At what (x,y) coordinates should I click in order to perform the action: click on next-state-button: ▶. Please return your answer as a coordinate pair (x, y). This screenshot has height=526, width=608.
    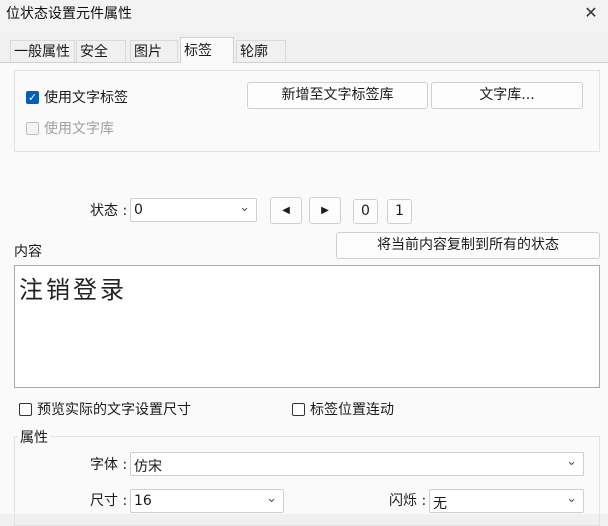
    Looking at the image, I should click on (325, 210).